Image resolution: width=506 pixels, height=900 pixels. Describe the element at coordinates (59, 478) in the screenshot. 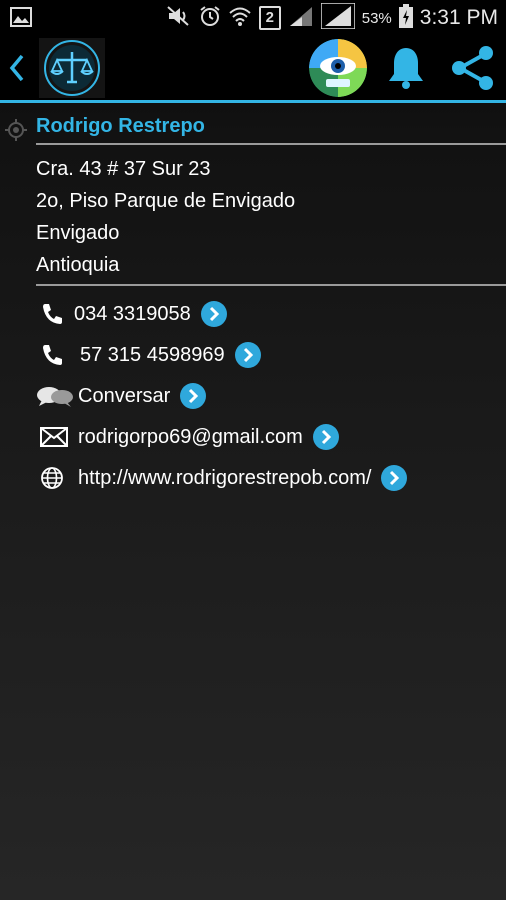

I see `globe-icon` at that location.